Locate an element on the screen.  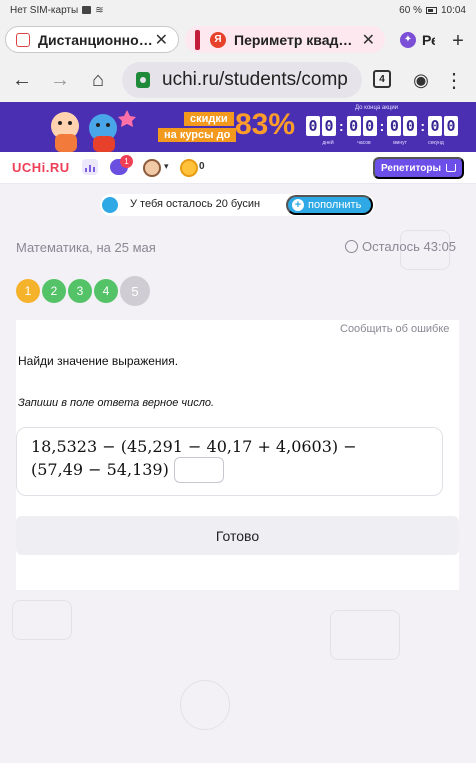
beads-banner: У тебя осталось 20 бусин + пополнить is located at coordinates (237, 205).